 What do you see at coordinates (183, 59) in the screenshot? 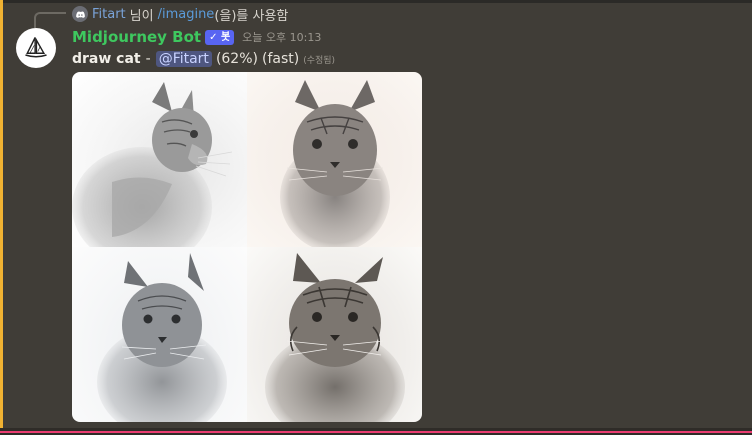
I see `user-mention: @Fitart` at bounding box center [183, 59].